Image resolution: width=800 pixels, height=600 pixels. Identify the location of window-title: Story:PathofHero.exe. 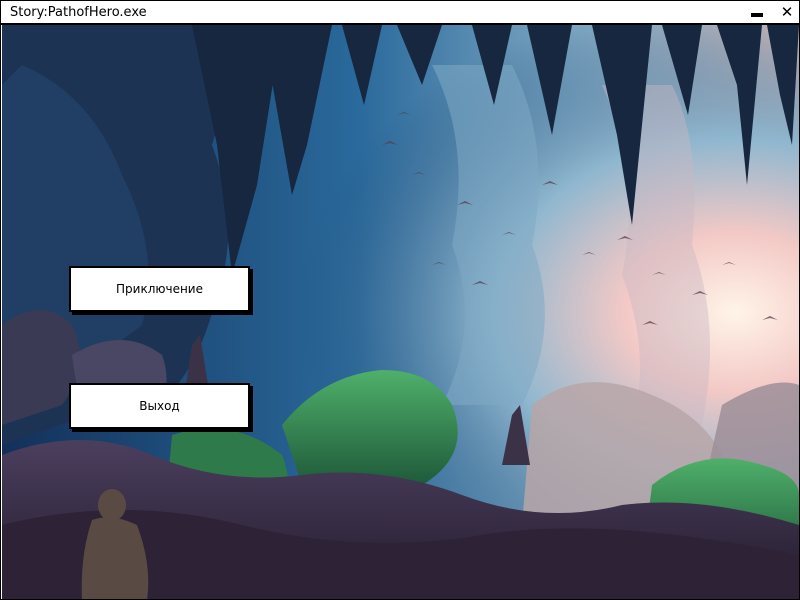
(78, 12).